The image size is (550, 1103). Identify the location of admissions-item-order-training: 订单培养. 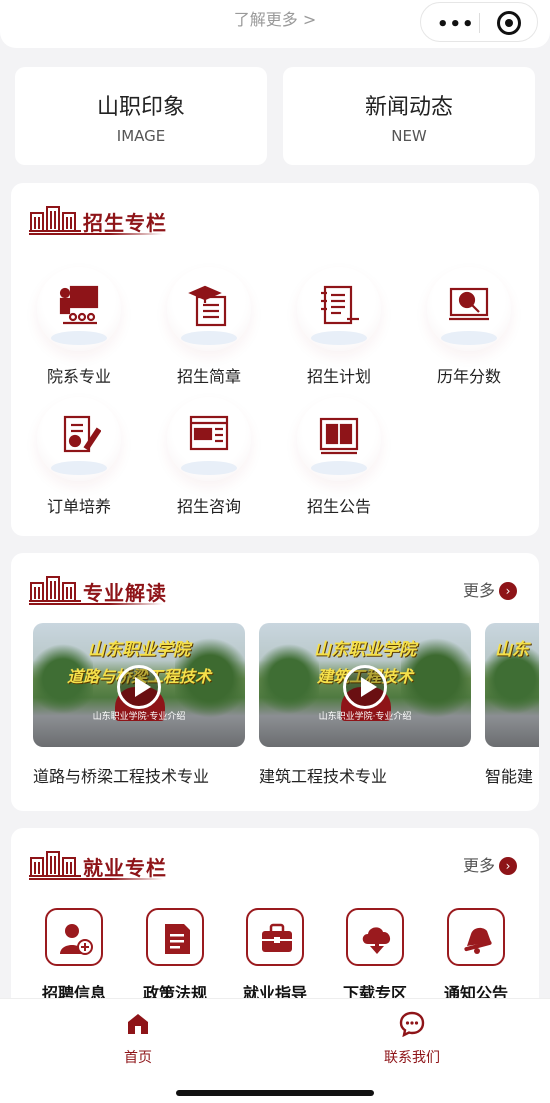
(79, 457).